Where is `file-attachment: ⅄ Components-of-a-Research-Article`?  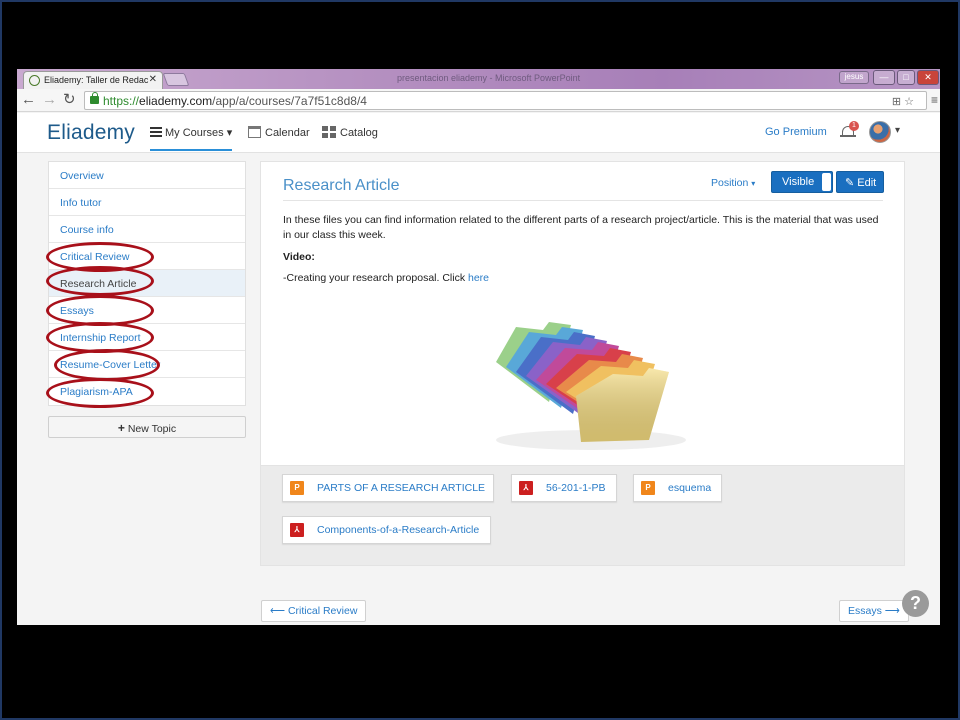 file-attachment: ⅄ Components-of-a-Research-Article is located at coordinates (386, 530).